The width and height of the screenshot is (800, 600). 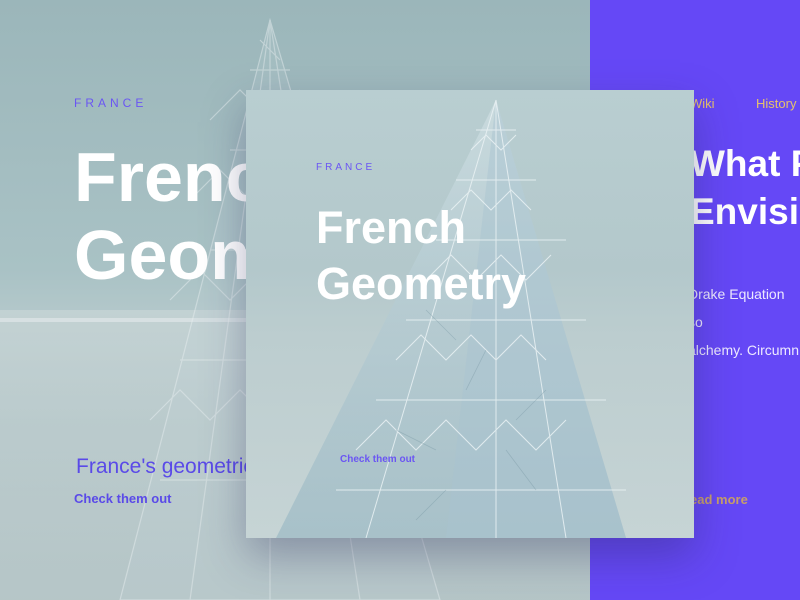 I want to click on card-check-link: Check them out, so click(x=377, y=459).